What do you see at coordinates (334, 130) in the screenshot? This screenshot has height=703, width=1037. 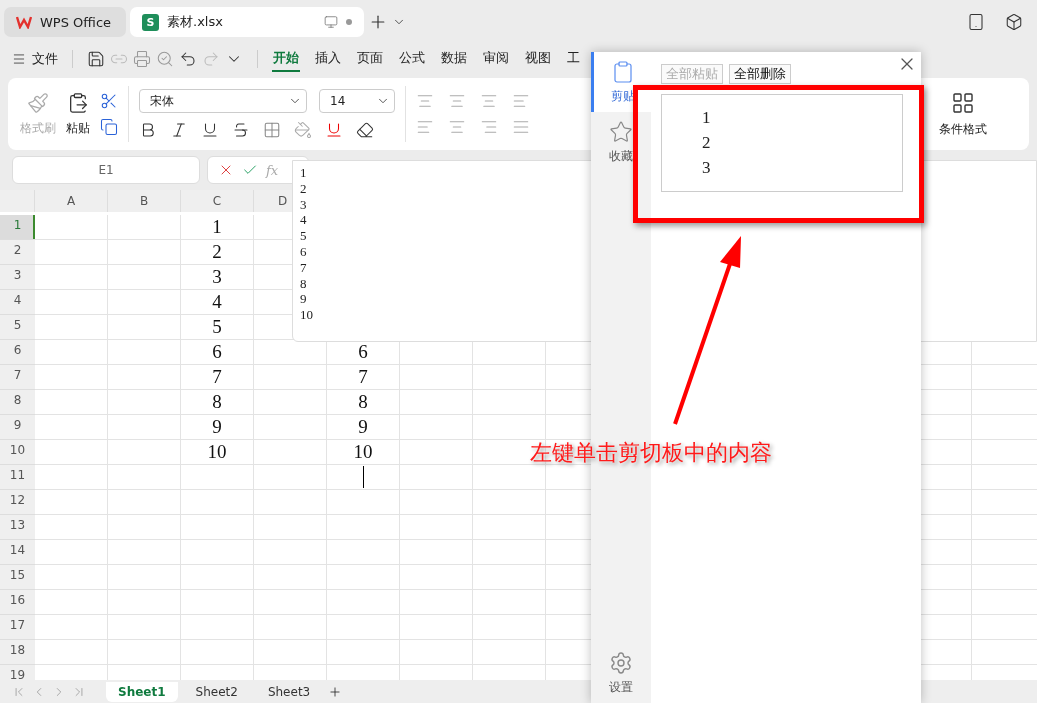 I see `font-color-icon` at bounding box center [334, 130].